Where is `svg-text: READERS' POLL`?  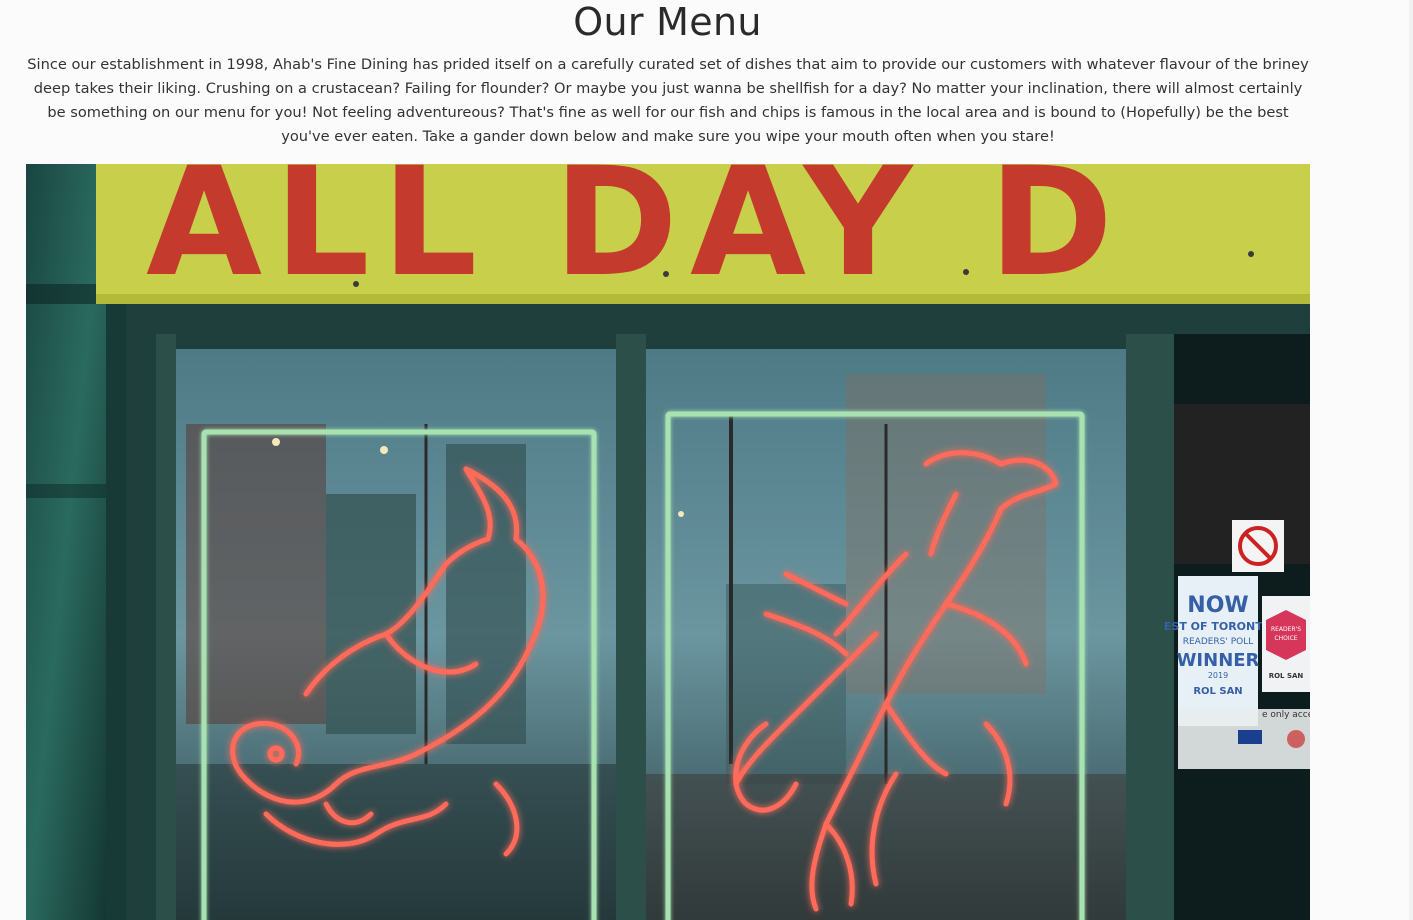 svg-text: READERS' POLL is located at coordinates (1218, 642).